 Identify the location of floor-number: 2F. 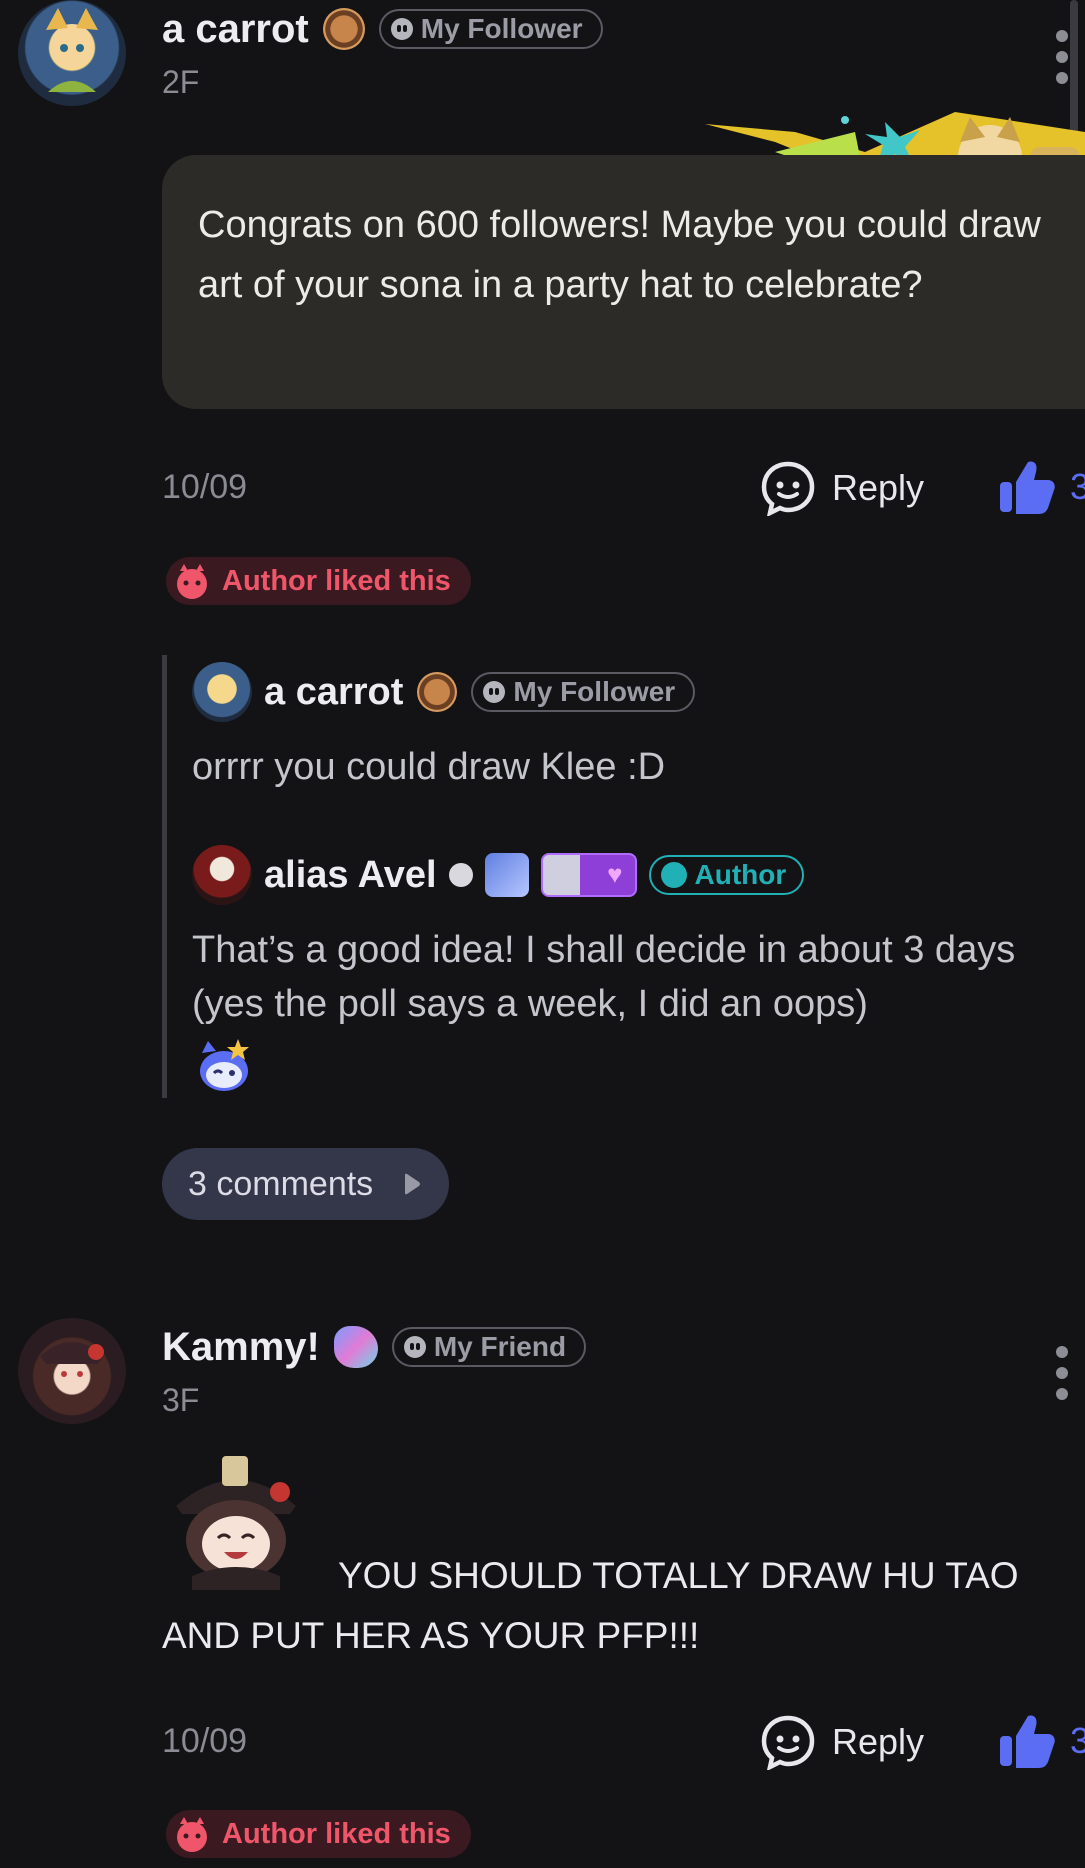
(181, 82).